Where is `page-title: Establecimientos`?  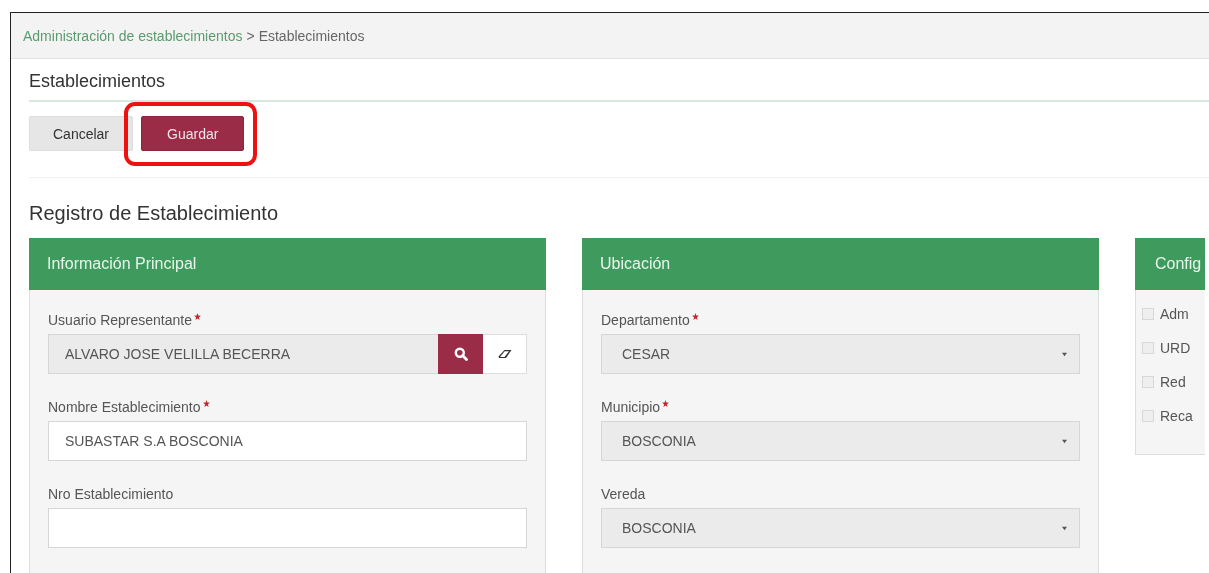
page-title: Establecimientos is located at coordinates (619, 80).